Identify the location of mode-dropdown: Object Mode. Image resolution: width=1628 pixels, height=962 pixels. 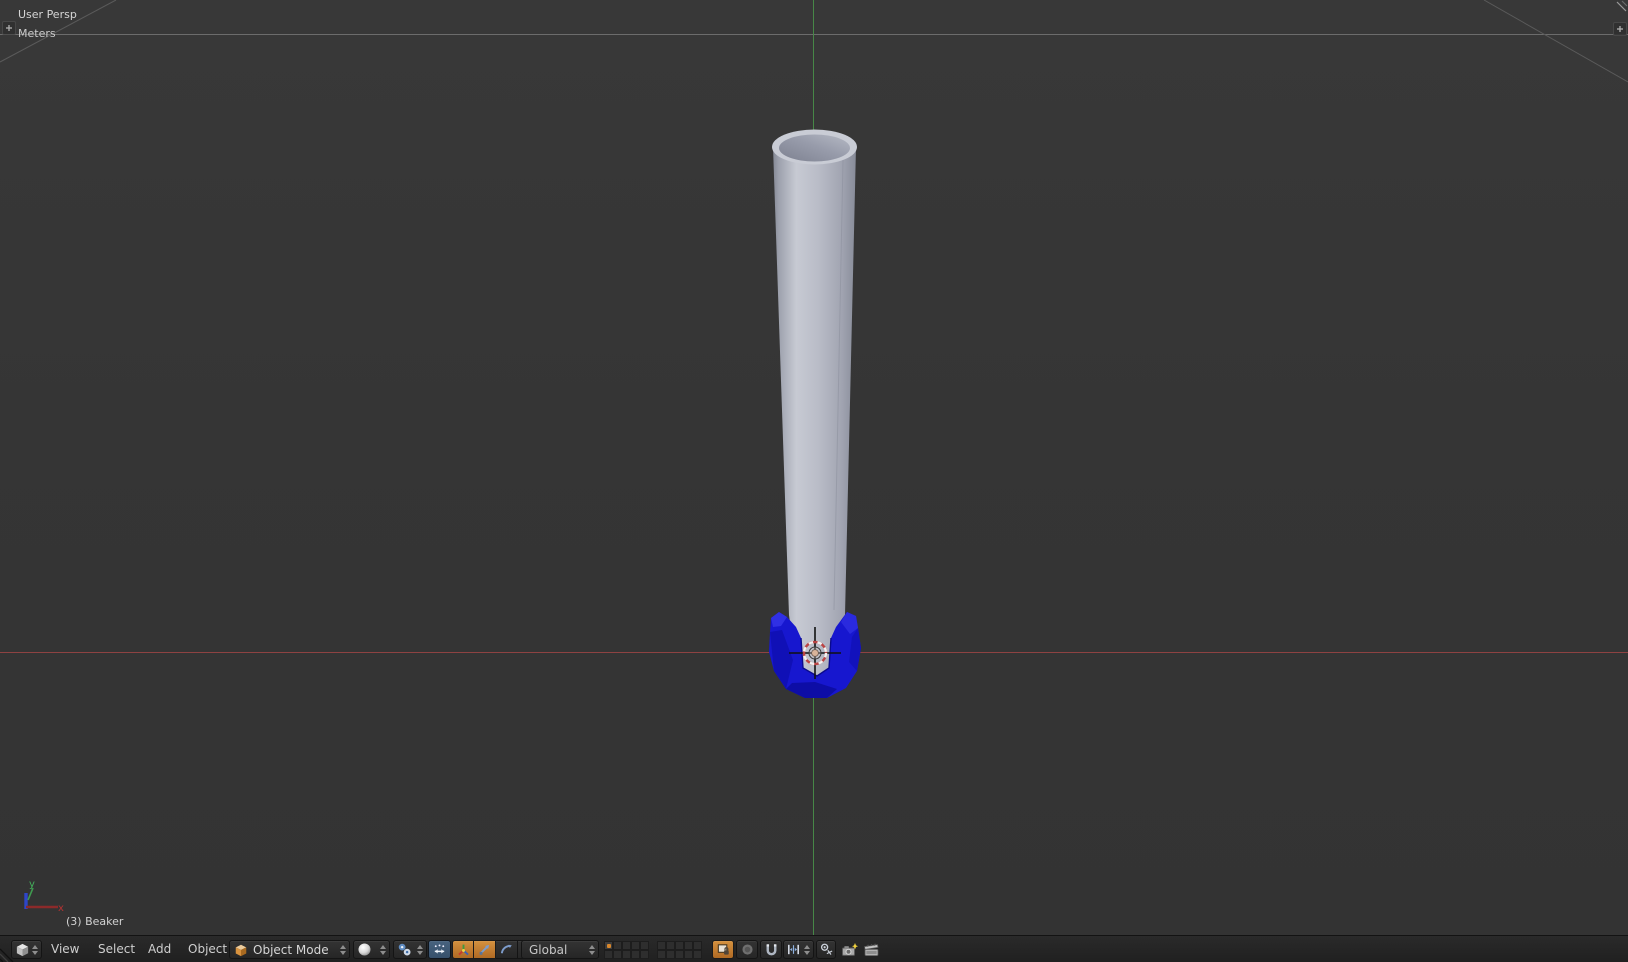
(289, 949).